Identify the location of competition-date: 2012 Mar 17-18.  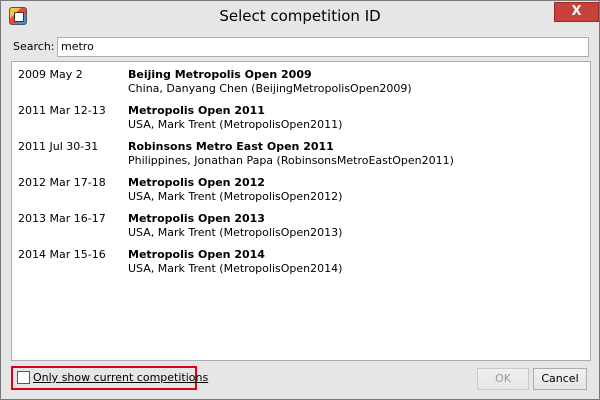
(62, 182).